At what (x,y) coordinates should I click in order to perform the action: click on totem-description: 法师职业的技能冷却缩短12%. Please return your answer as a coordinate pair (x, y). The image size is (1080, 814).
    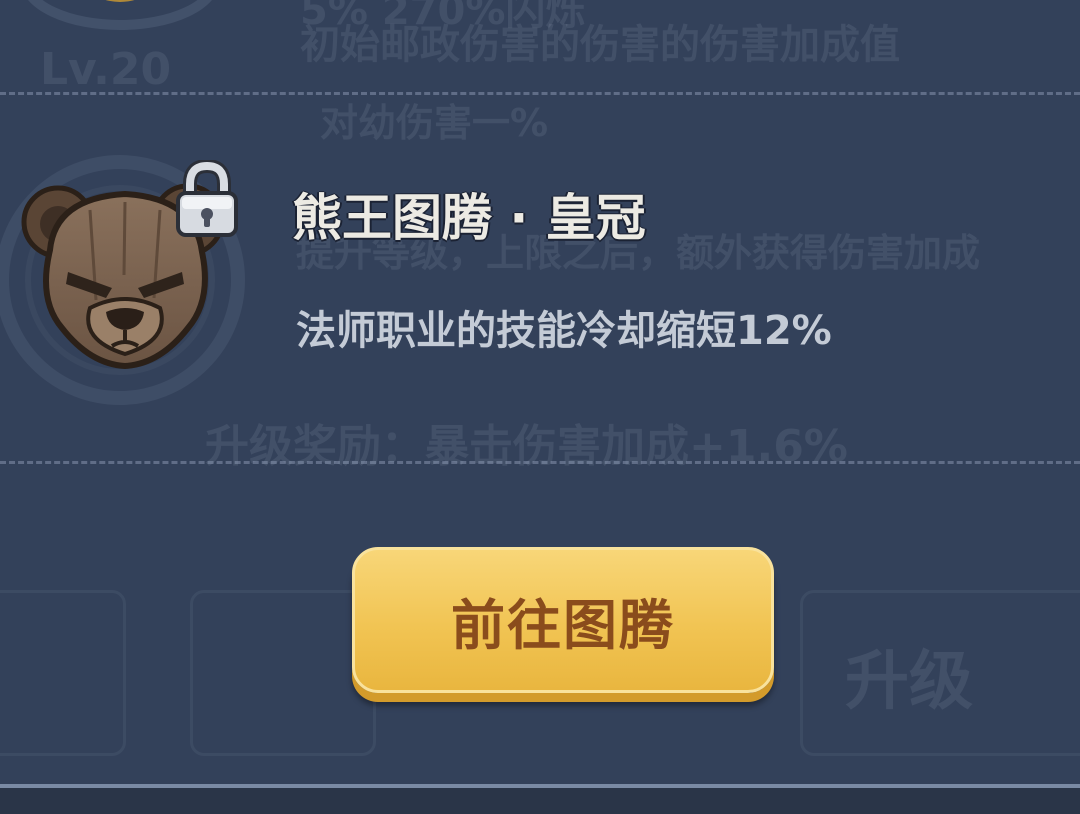
    Looking at the image, I should click on (564, 331).